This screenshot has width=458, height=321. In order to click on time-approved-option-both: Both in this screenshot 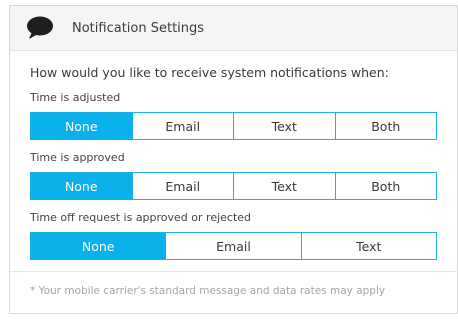, I will do `click(385, 186)`.